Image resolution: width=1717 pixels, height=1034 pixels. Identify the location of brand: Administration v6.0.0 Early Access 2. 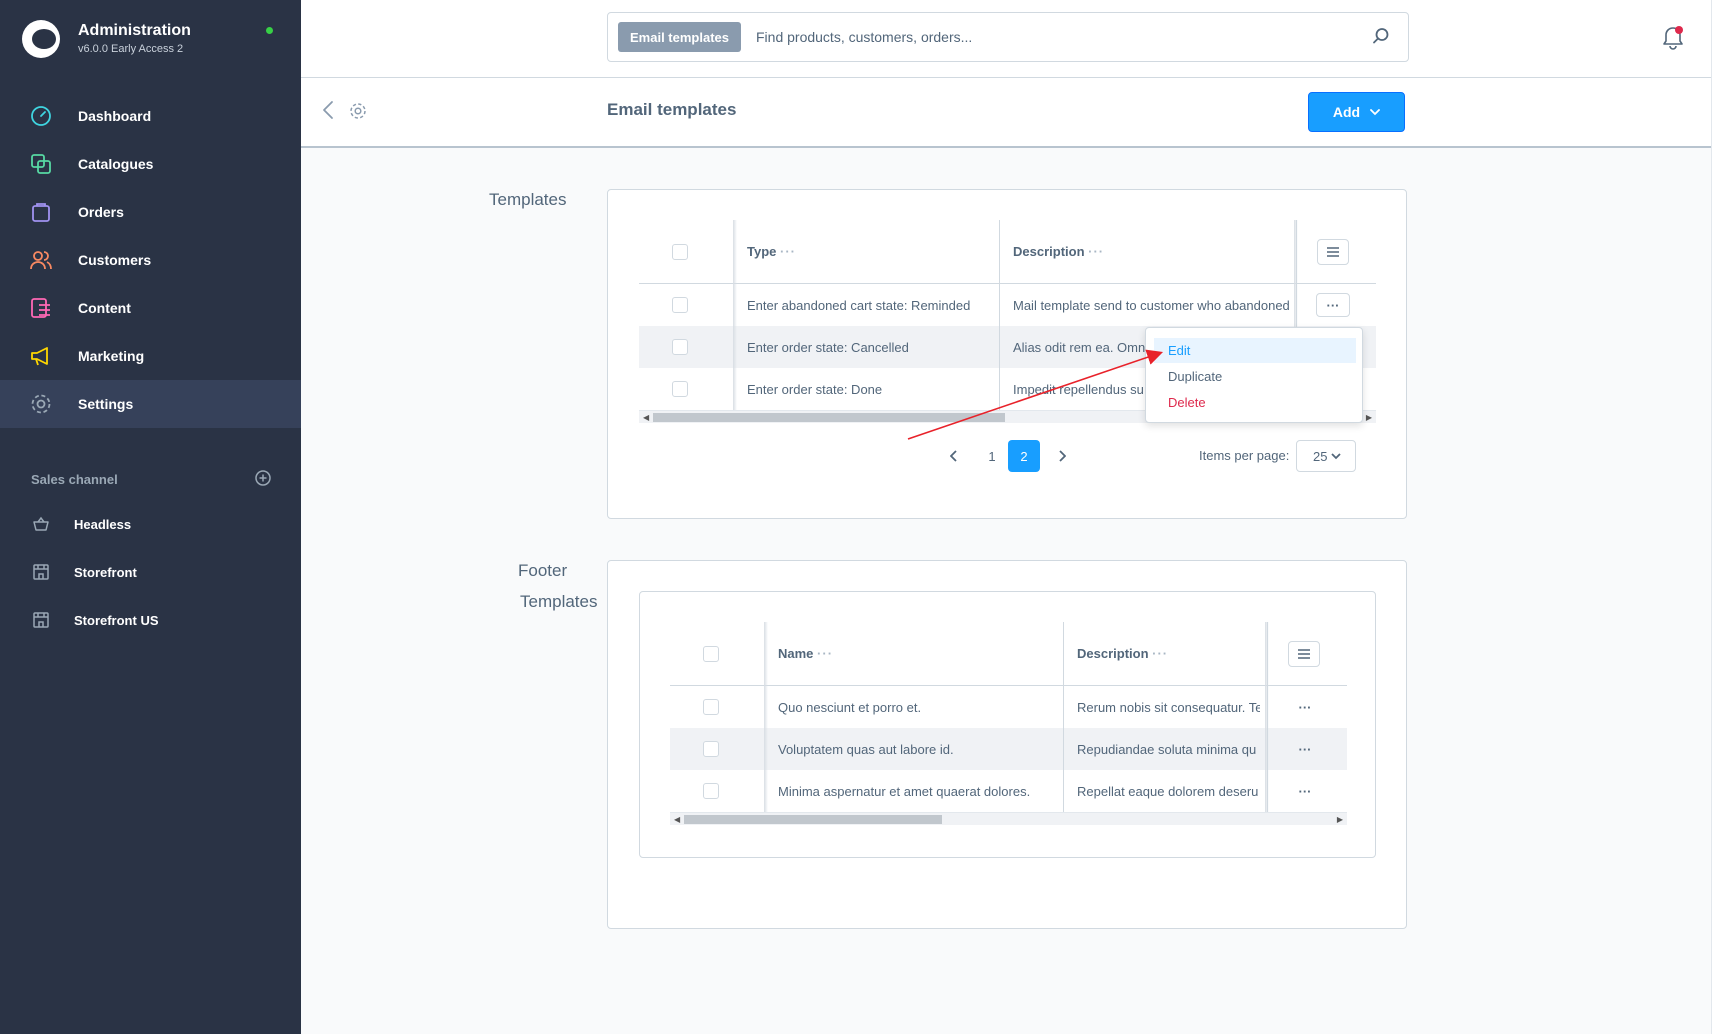
(106, 39).